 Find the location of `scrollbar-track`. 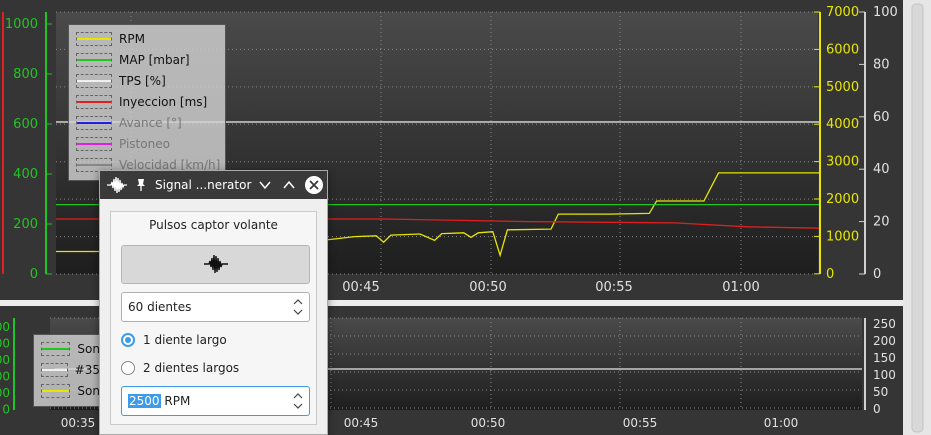

scrollbar-track is located at coordinates (917, 218).